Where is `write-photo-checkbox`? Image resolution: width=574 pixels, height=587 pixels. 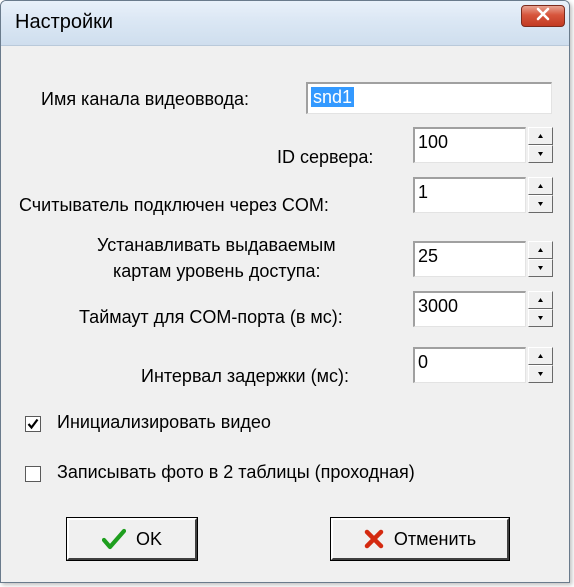
write-photo-checkbox is located at coordinates (33, 474).